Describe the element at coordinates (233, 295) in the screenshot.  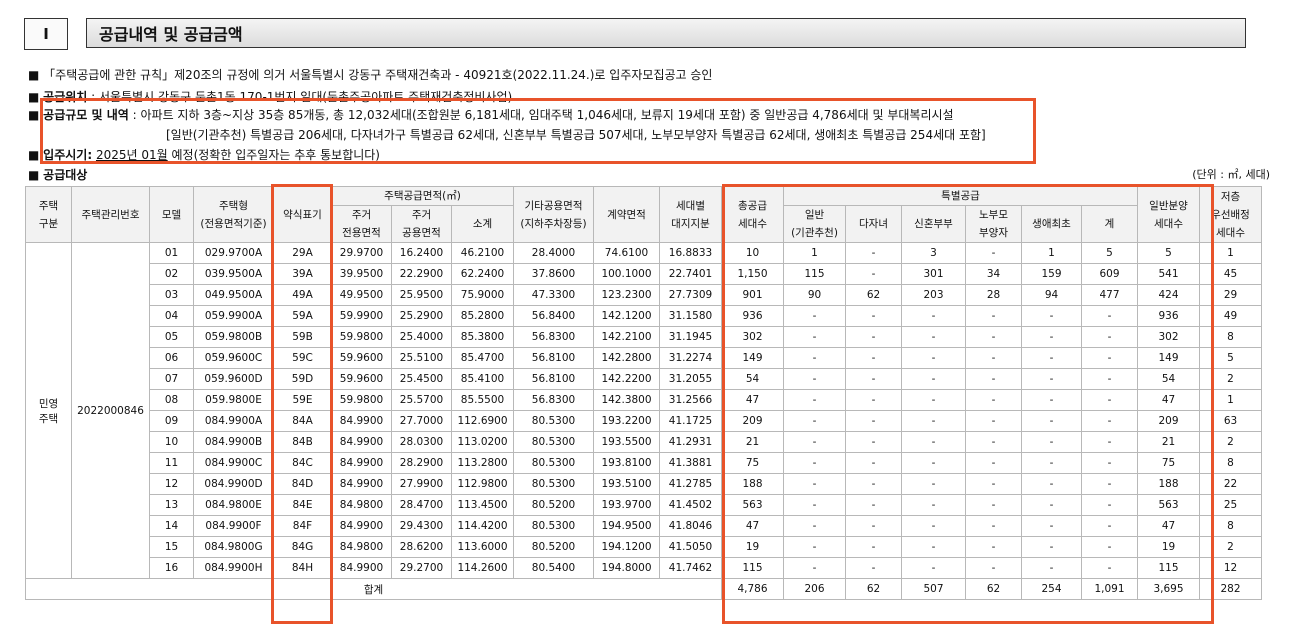
I see `table-cell: 049.9500A` at that location.